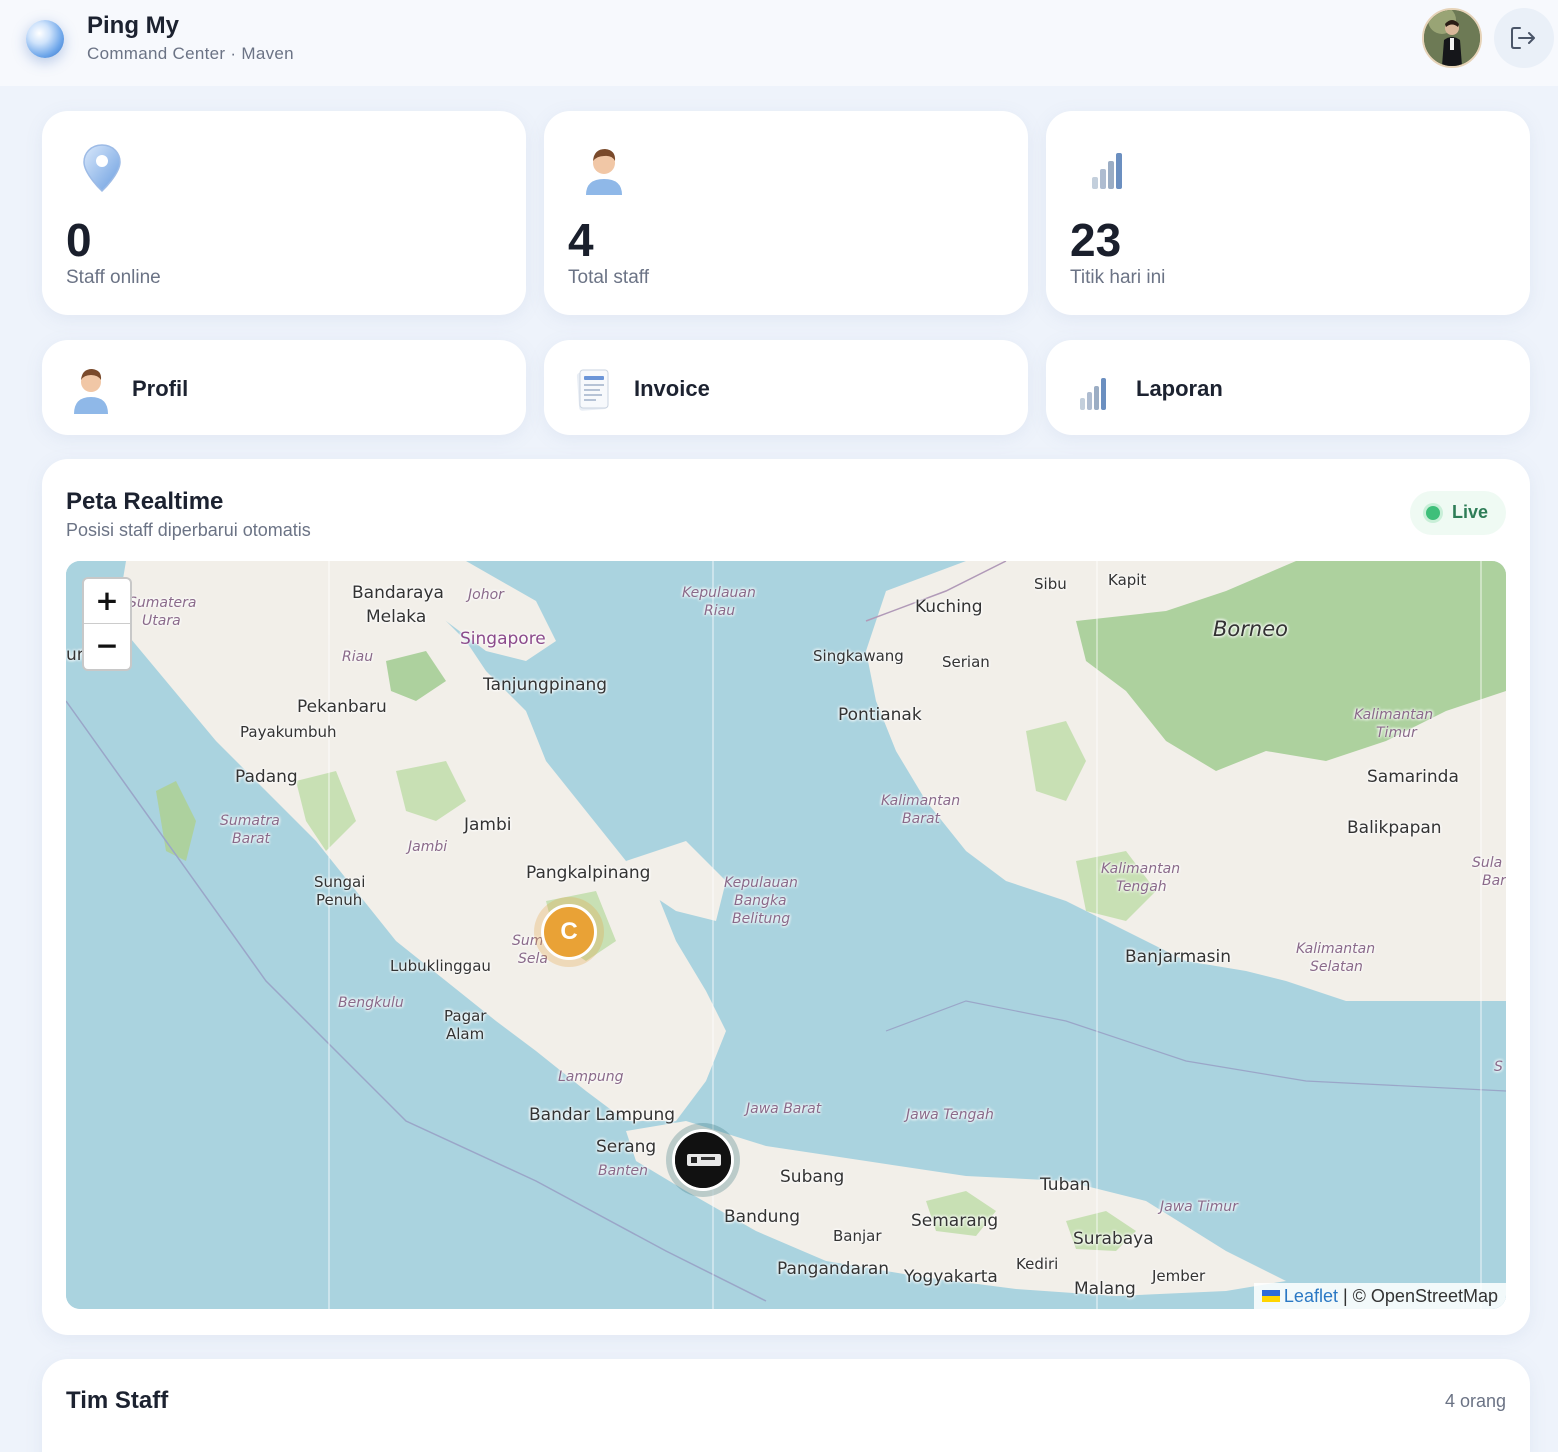  I want to click on stat-value: 0, so click(79, 240).